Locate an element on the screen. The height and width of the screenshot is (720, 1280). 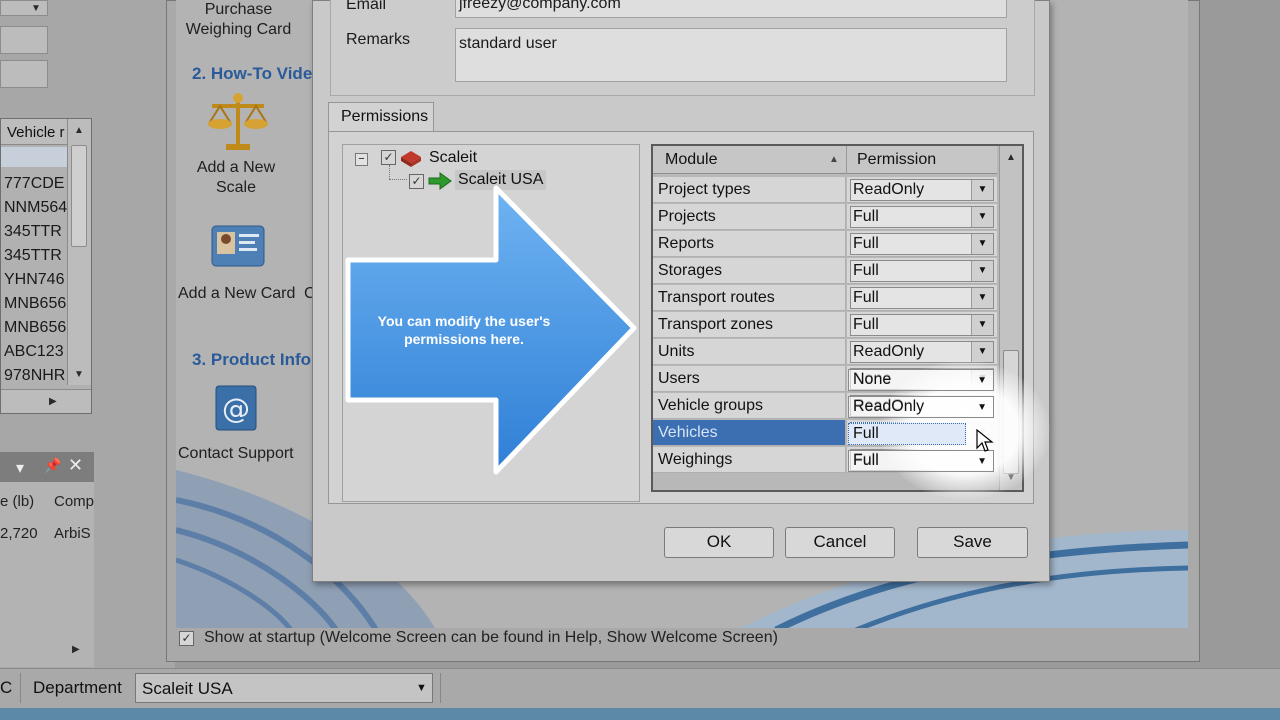
module-cell: Storages is located at coordinates (749, 271).